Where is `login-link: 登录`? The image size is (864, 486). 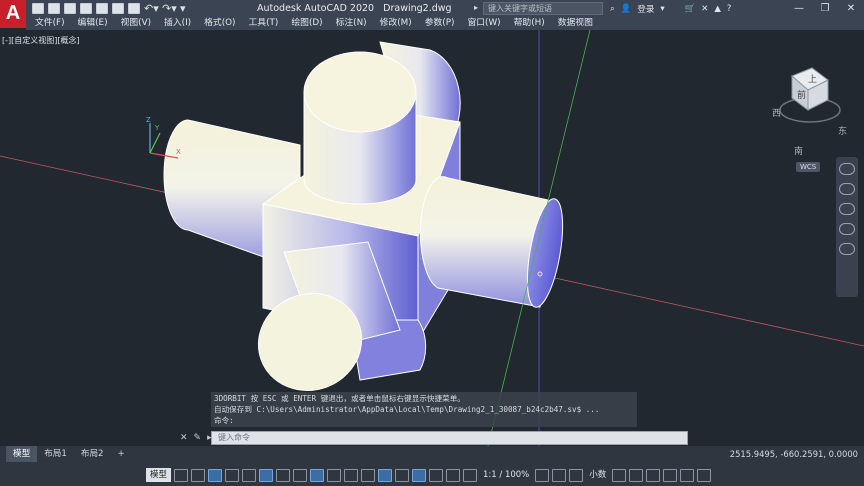 login-link: 登录 is located at coordinates (645, 9).